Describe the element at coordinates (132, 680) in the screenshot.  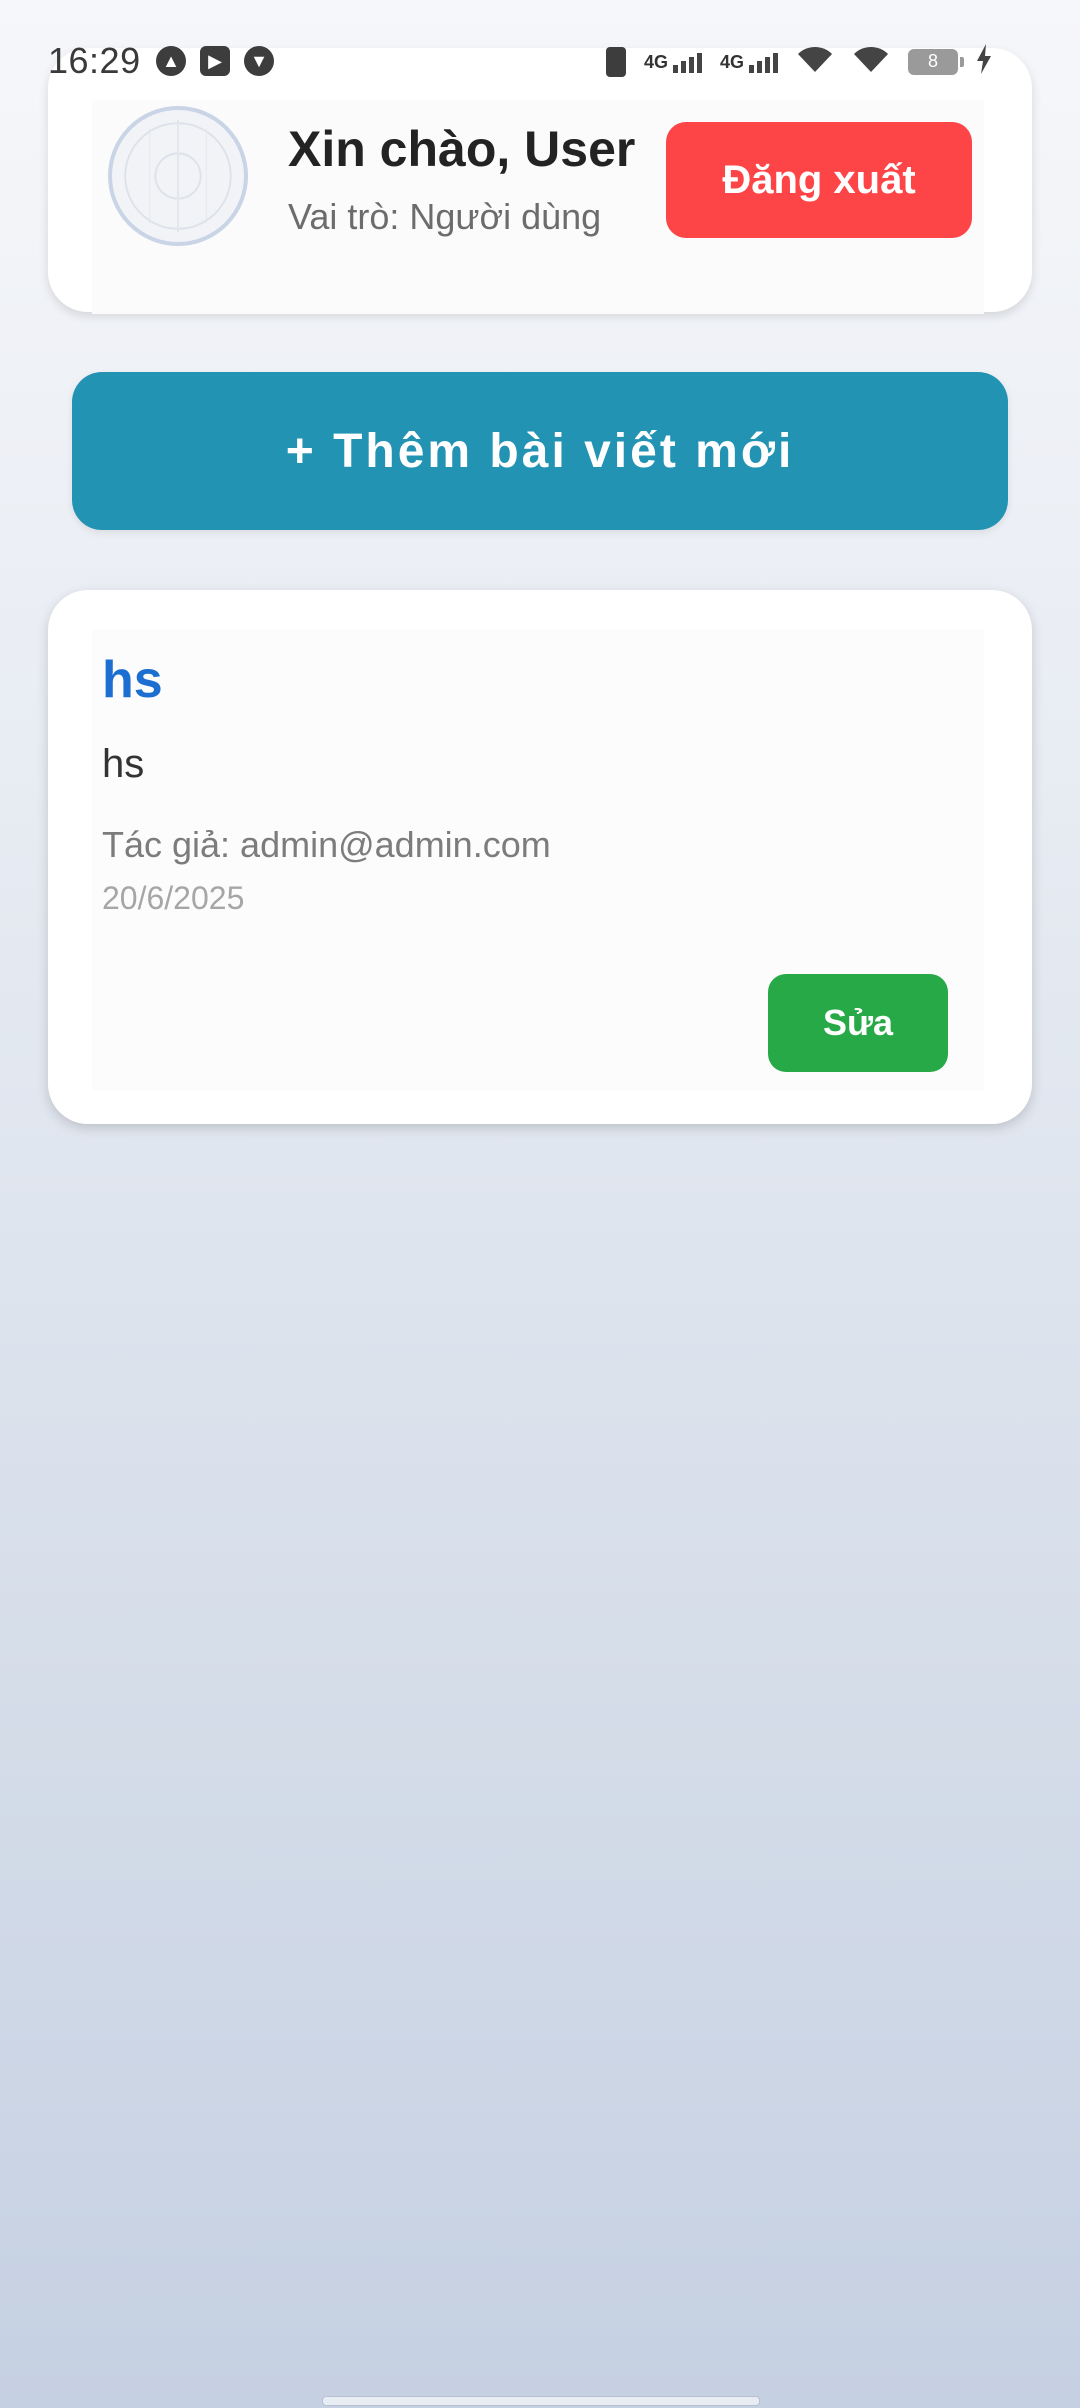
I see `post-title: hs` at that location.